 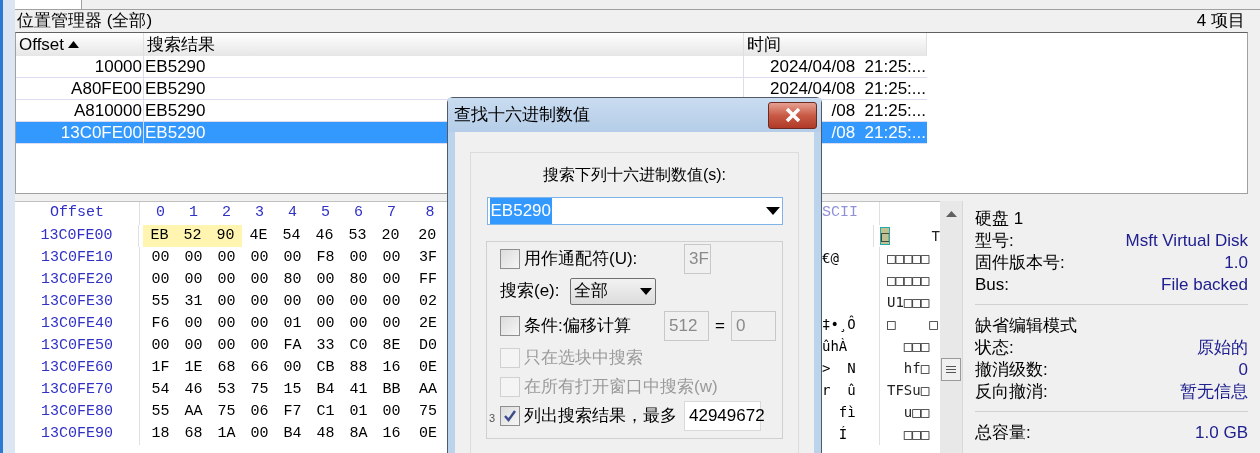 What do you see at coordinates (1003, 433) in the screenshot?
I see `info-label: 总容量:` at bounding box center [1003, 433].